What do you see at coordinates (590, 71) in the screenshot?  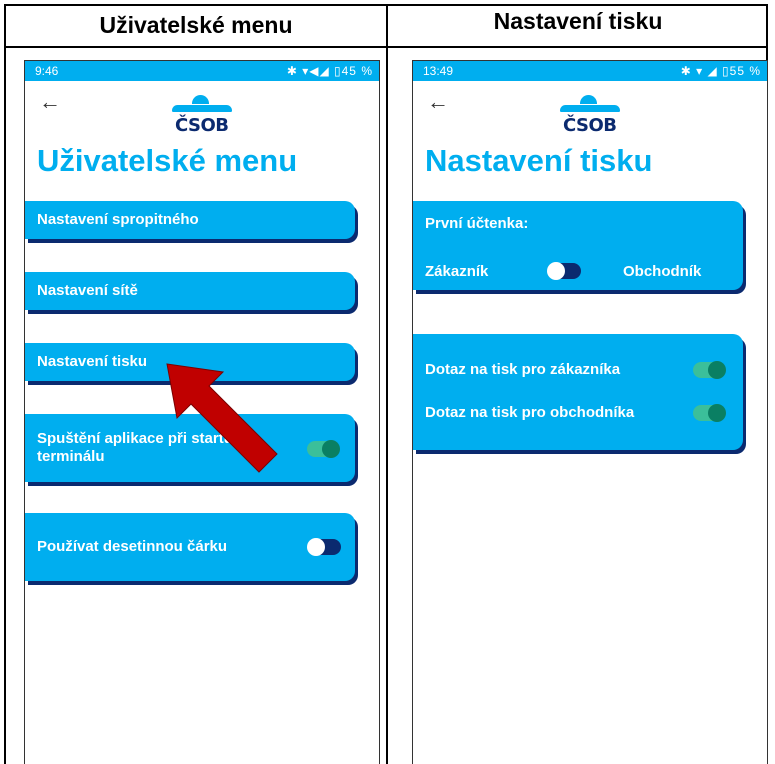 I see `status-bar: 13:49 ✱ ▾ ◢ ▯55 %` at bounding box center [590, 71].